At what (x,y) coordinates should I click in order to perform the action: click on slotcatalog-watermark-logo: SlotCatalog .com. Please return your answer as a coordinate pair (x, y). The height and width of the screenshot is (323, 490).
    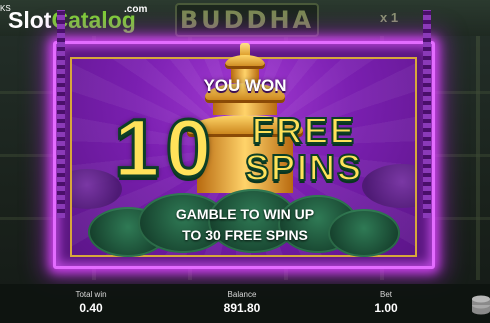
    Looking at the image, I should click on (77, 19).